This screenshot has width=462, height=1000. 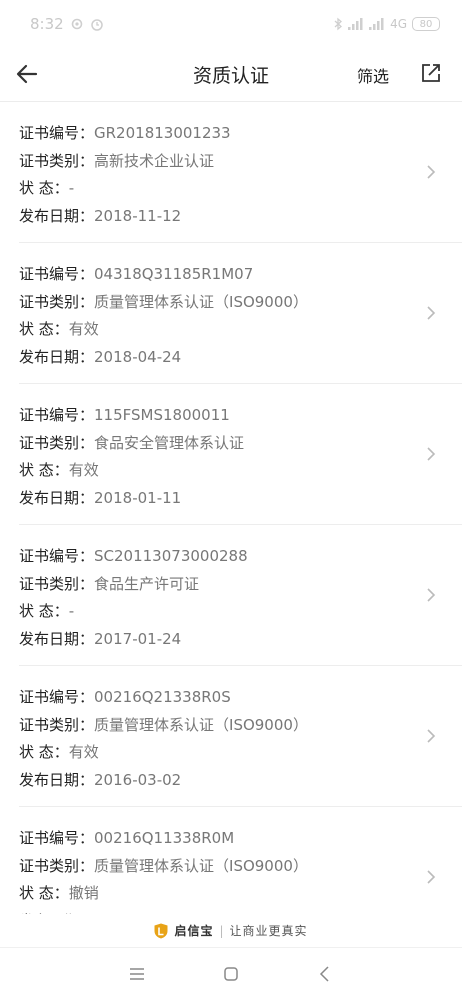 What do you see at coordinates (240, 839) in the screenshot?
I see `cert-number-row: 证书编号：00216Q11338R0M` at bounding box center [240, 839].